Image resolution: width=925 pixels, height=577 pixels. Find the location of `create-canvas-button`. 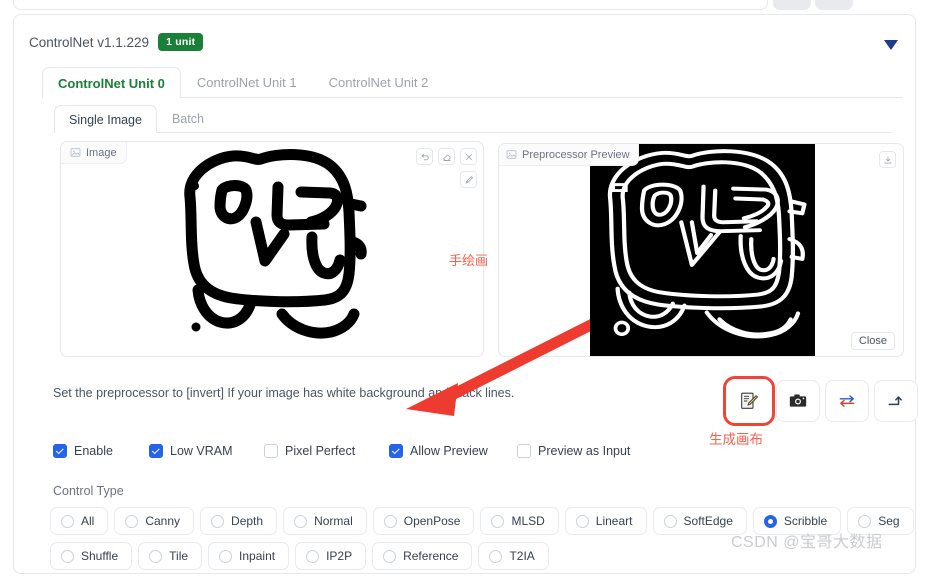

create-canvas-button is located at coordinates (749, 401).